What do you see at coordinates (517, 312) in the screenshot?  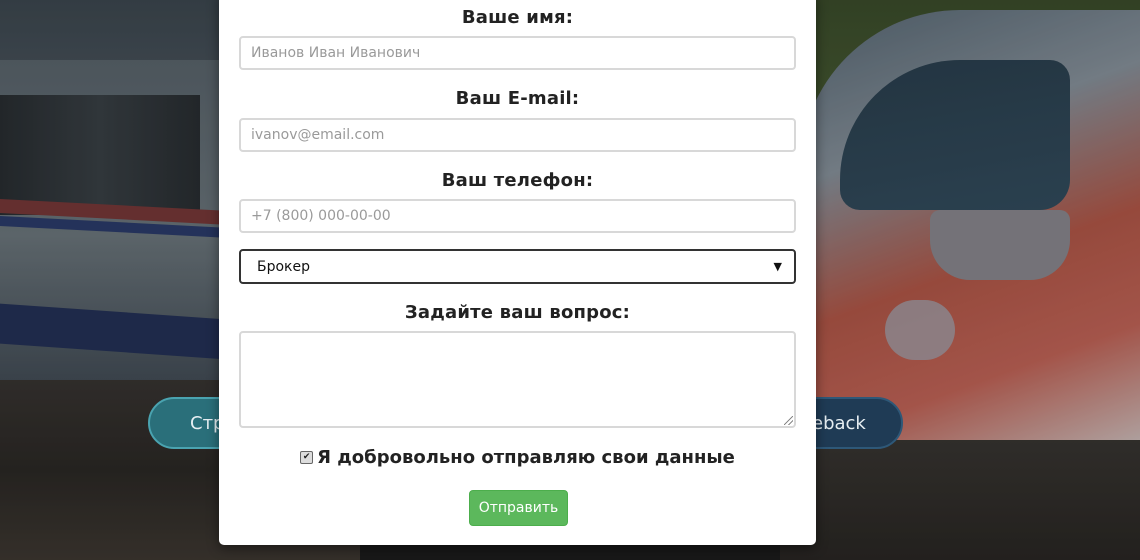 I see `question-label: Задайте ваш вопрос:` at bounding box center [517, 312].